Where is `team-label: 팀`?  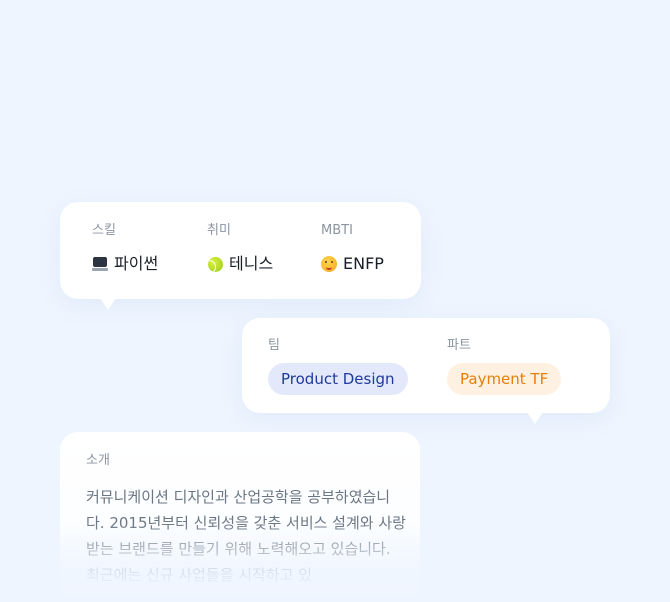
team-label: 팀 is located at coordinates (274, 345).